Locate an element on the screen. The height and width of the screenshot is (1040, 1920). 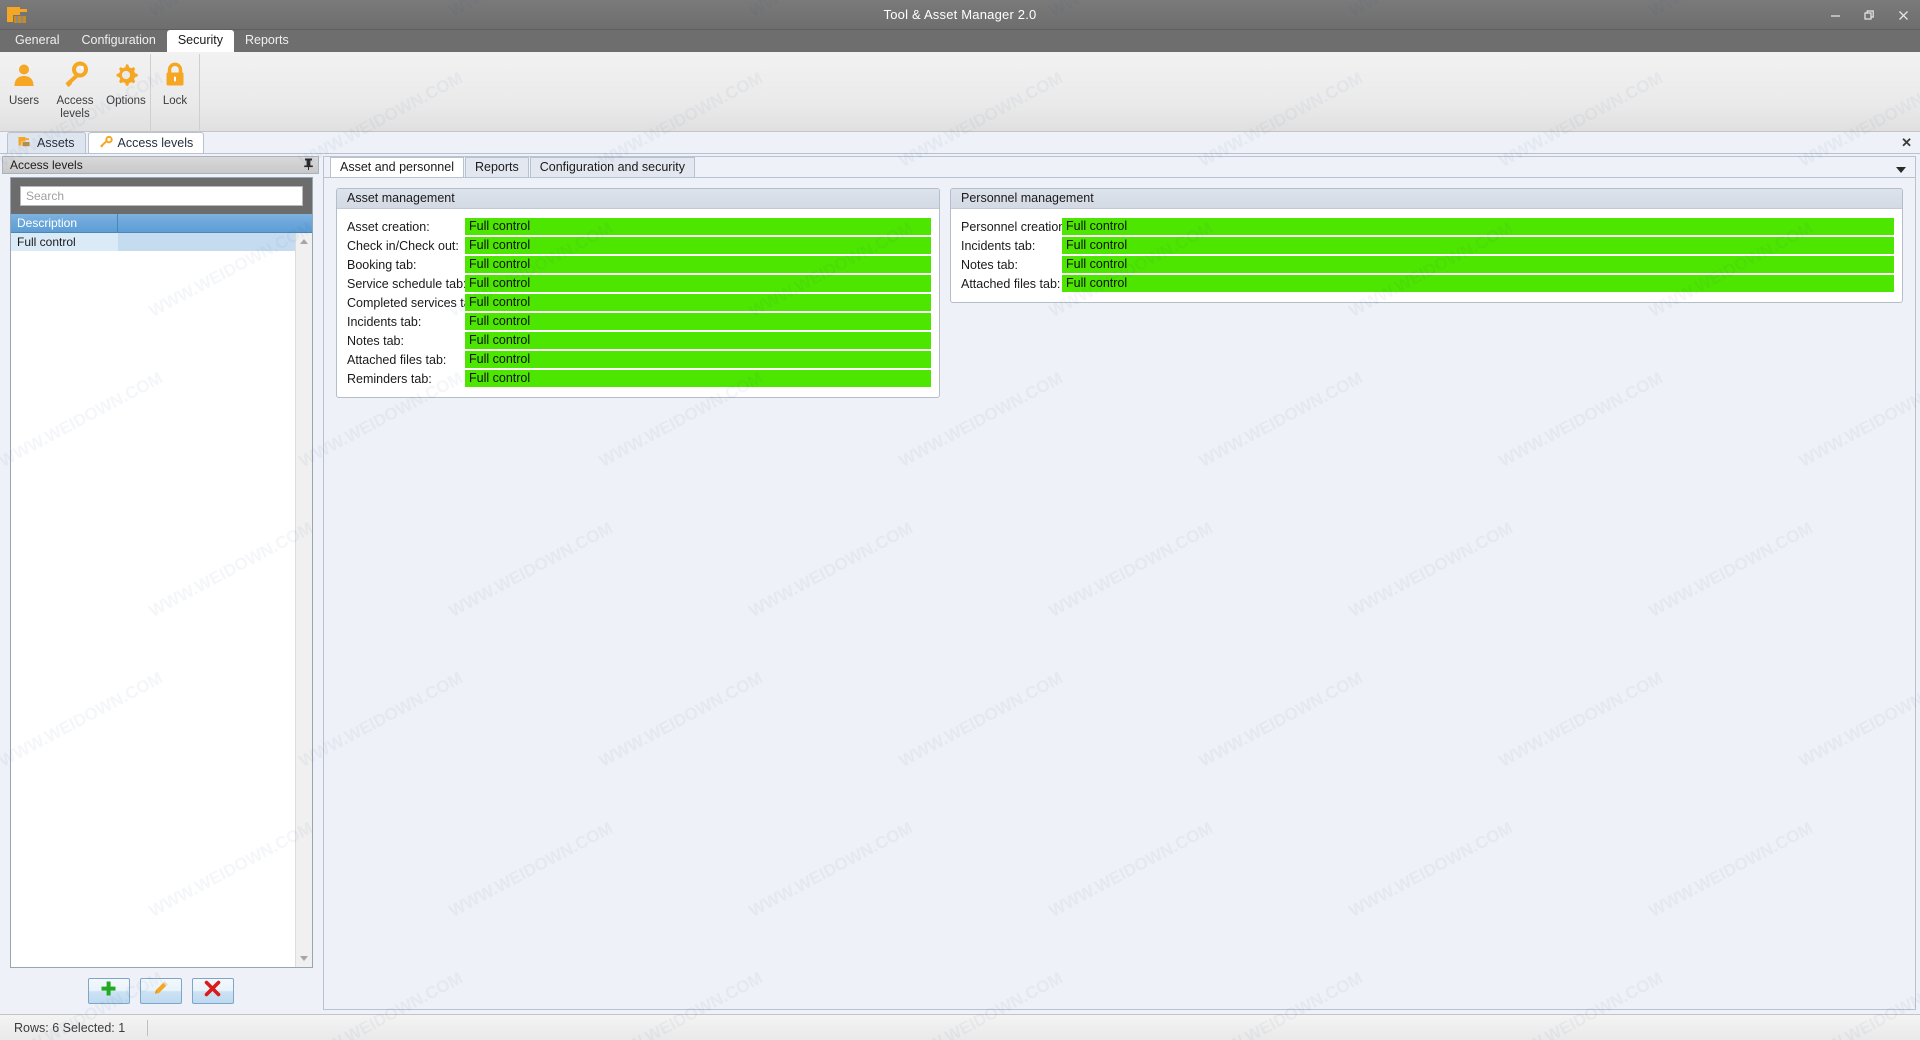
permission-row: Check in/Check out: Full control is located at coordinates (639, 245).